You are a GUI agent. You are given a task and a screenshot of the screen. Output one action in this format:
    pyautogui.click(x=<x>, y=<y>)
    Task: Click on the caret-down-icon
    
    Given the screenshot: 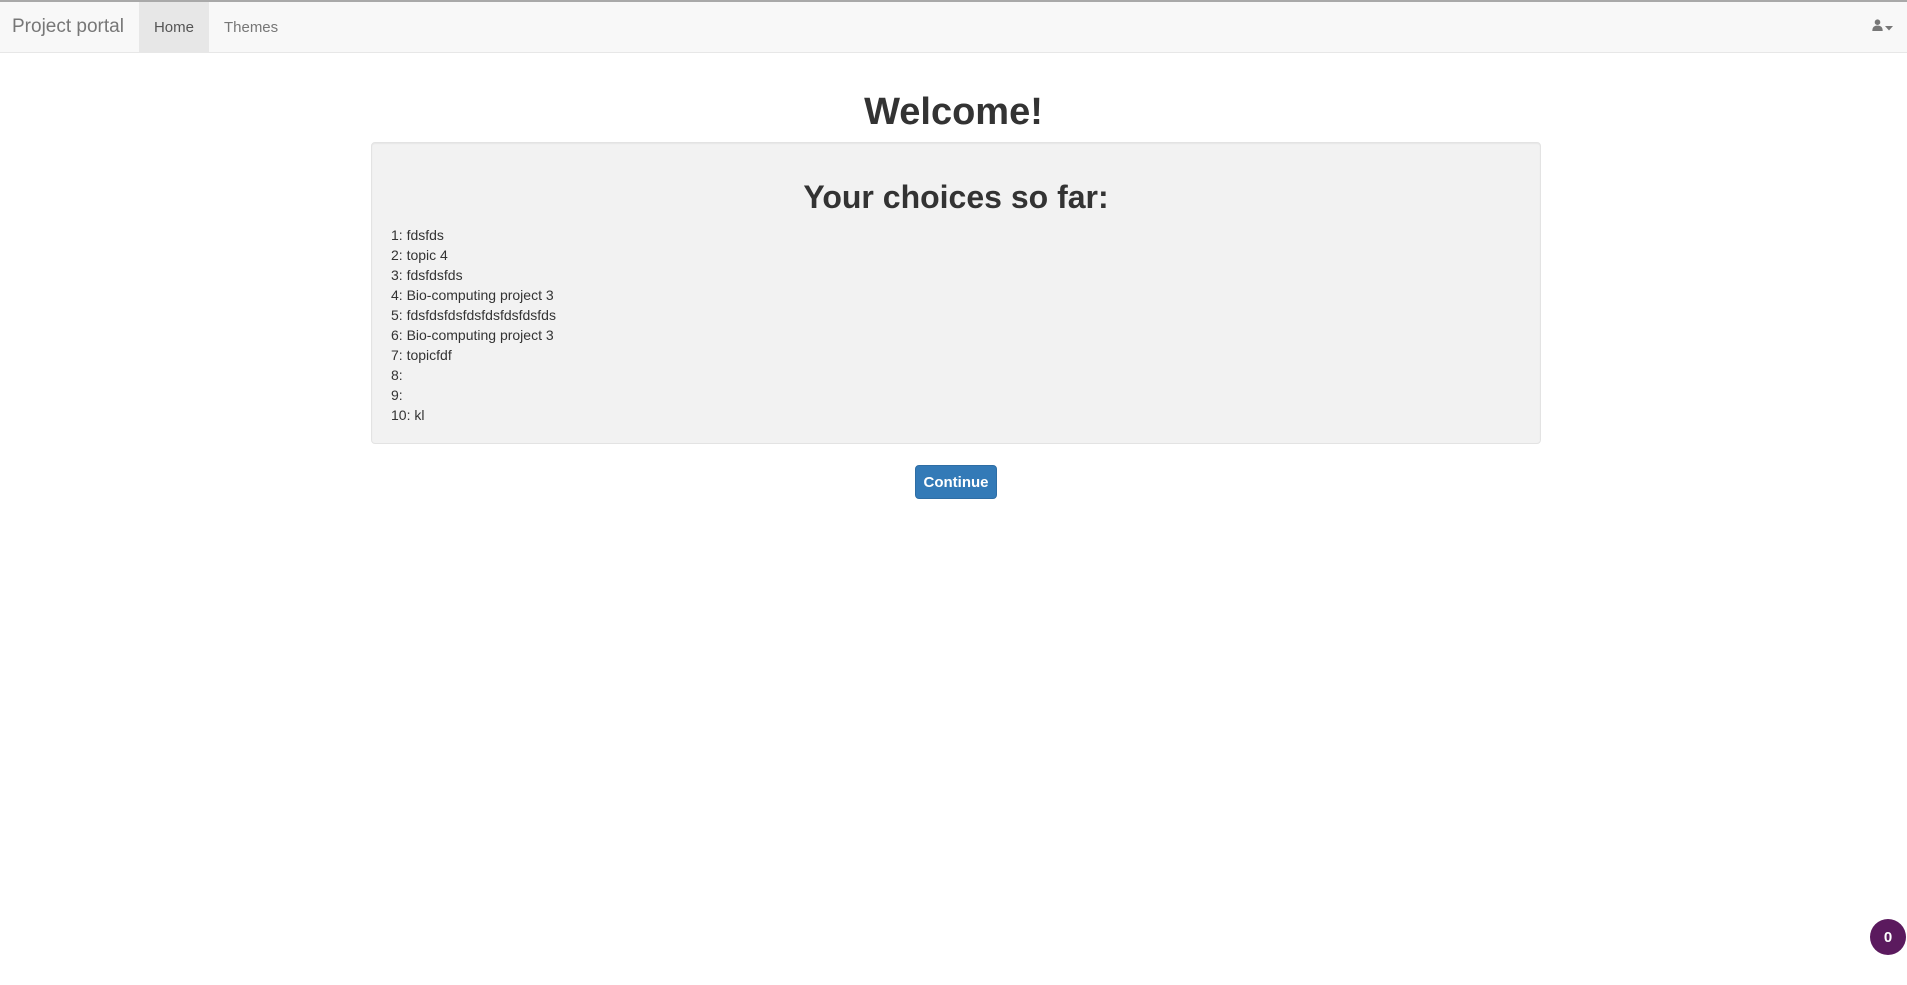 What is the action you would take?
    pyautogui.click(x=1889, y=27)
    